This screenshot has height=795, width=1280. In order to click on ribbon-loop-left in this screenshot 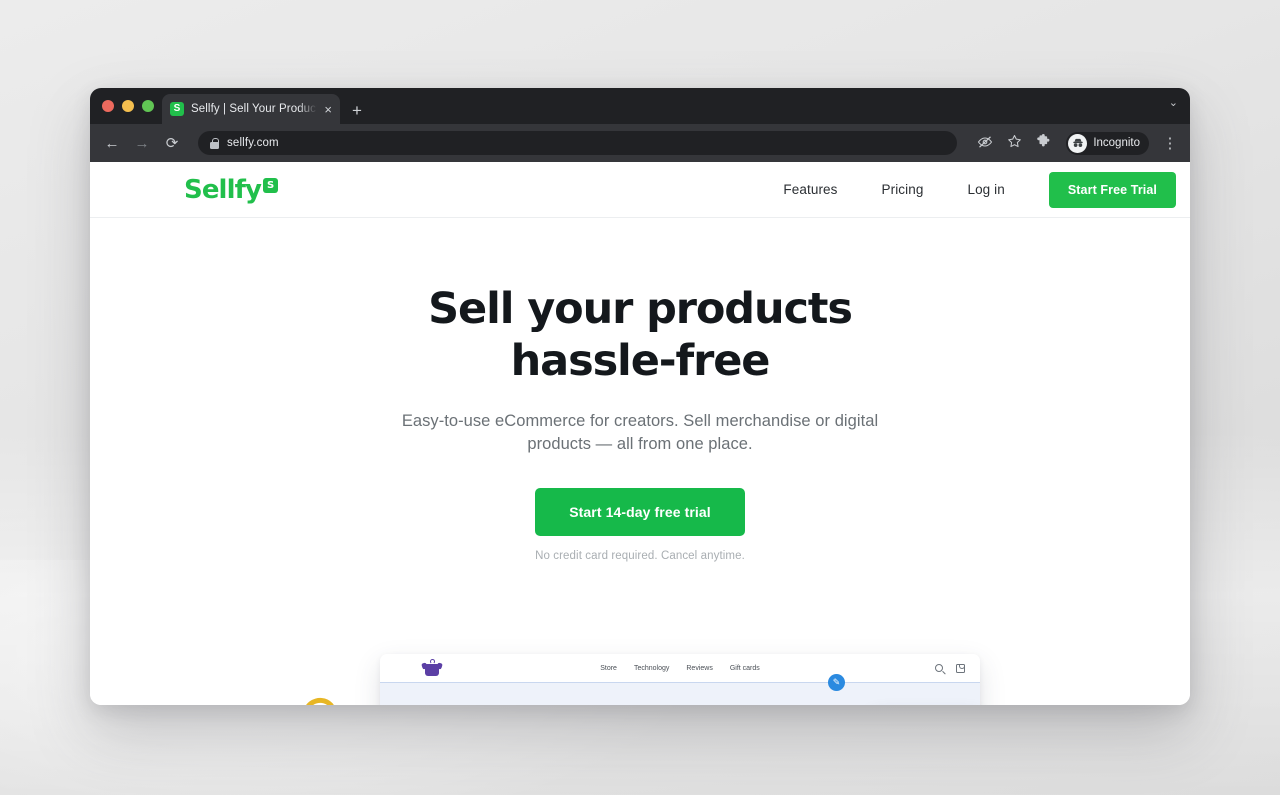, I will do `click(319, 699)`.